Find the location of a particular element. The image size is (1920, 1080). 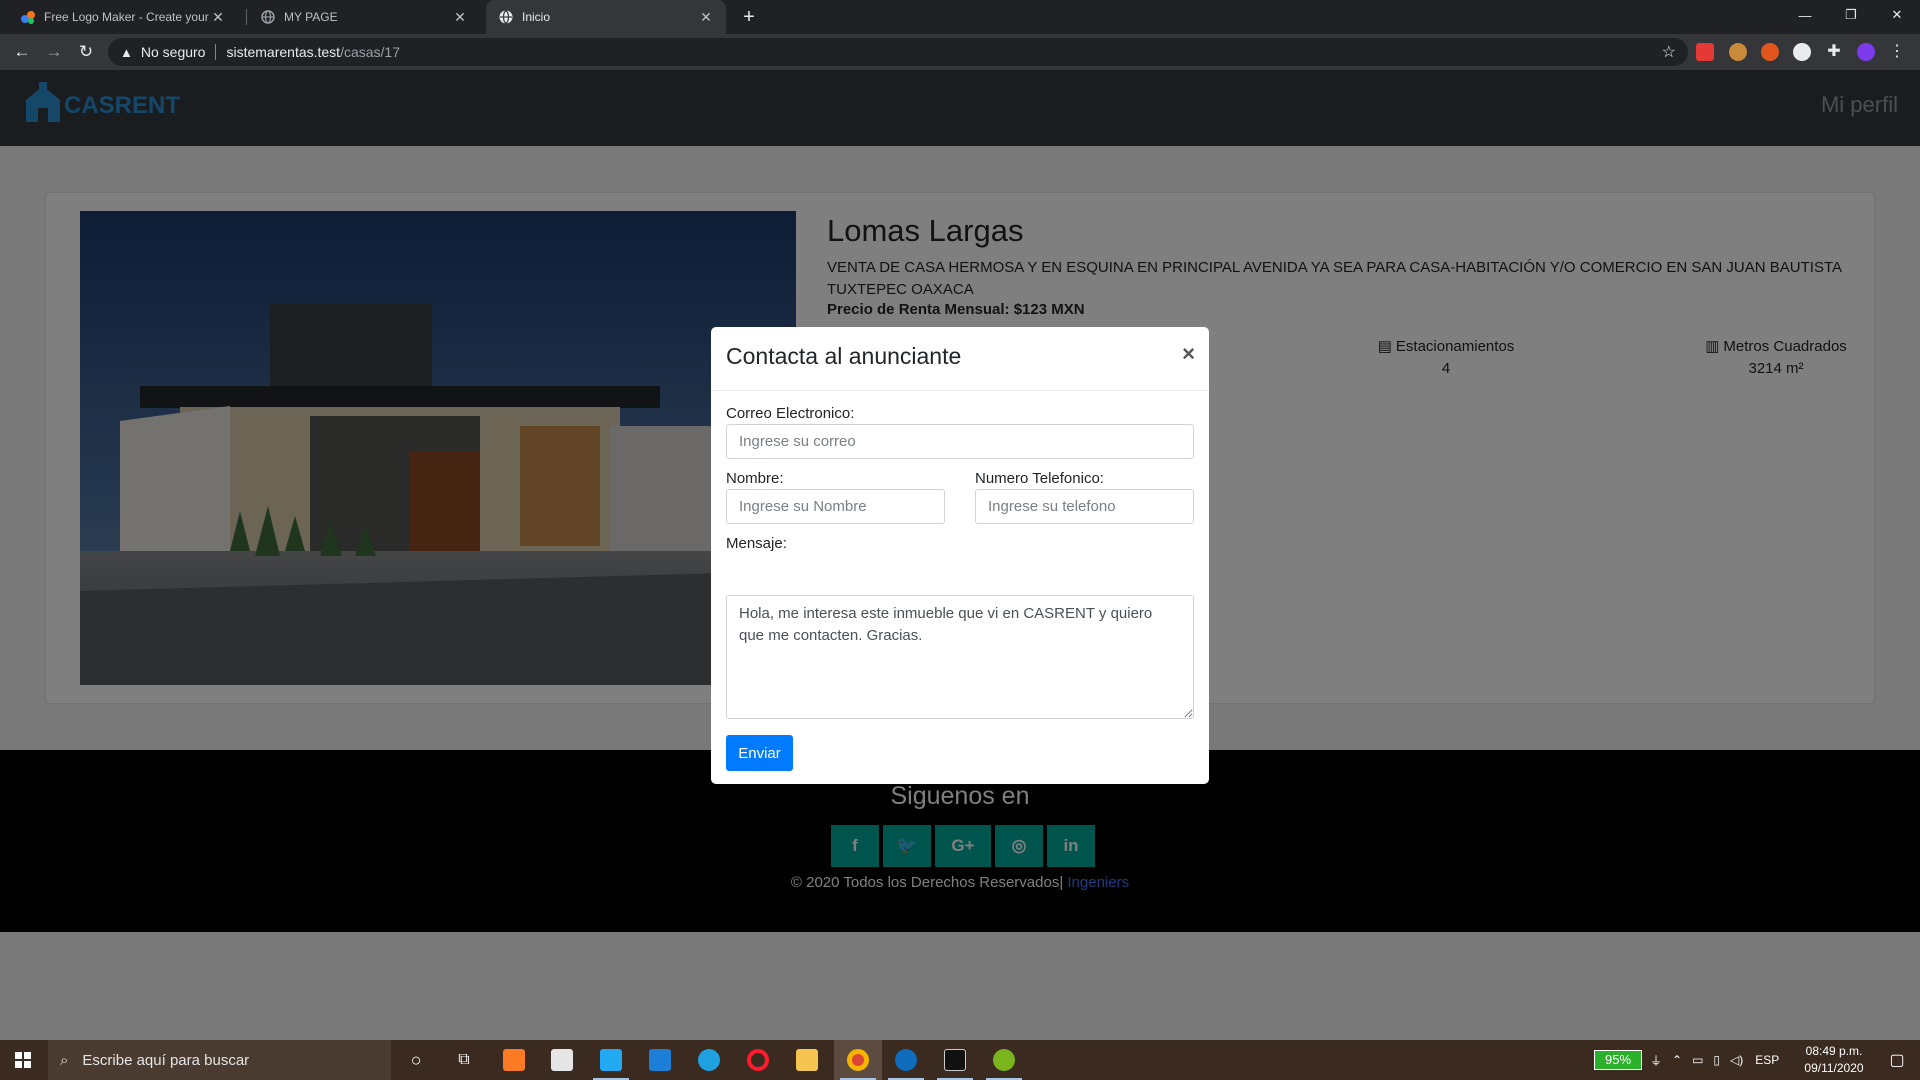

edge-icon is located at coordinates (709, 1060).